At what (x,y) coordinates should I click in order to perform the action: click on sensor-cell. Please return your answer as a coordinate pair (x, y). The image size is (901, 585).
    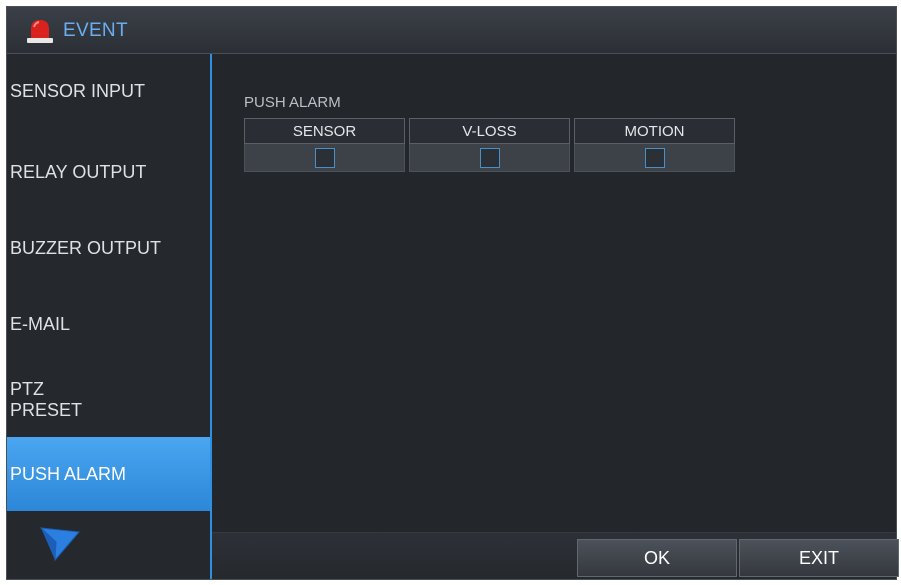
    Looking at the image, I should click on (324, 158).